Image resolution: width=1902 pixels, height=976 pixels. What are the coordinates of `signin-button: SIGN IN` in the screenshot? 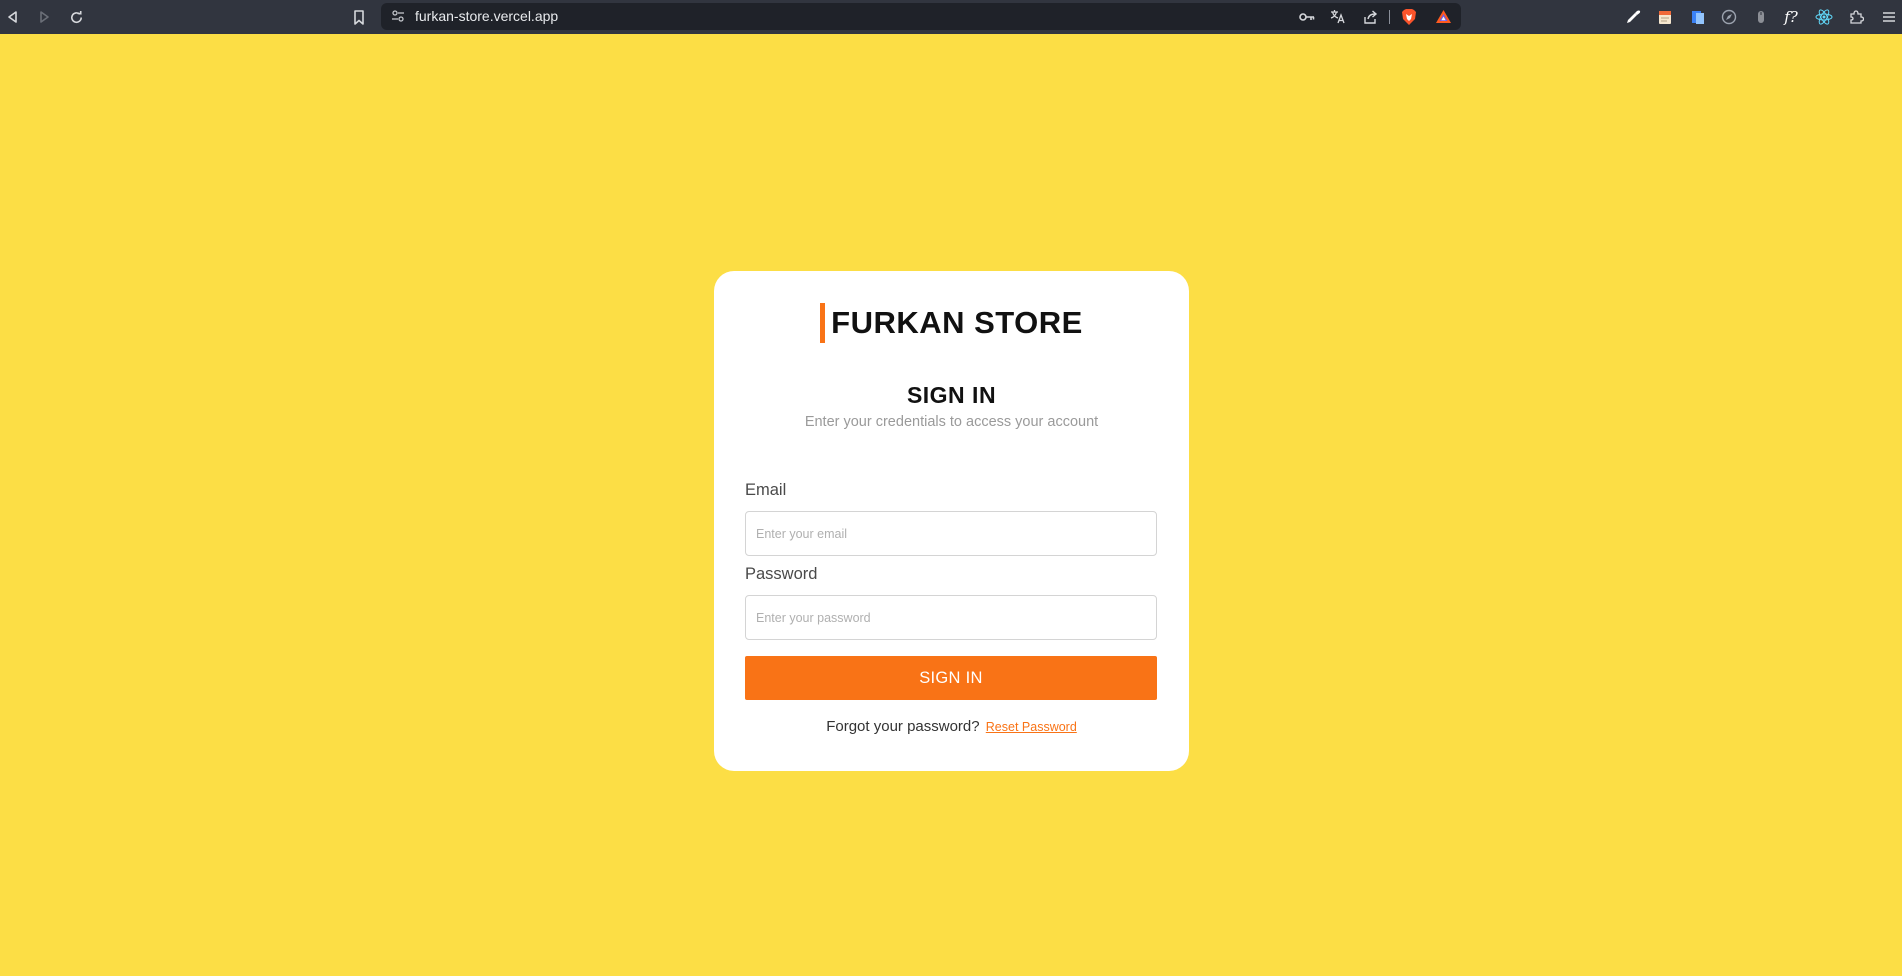 It's located at (951, 678).